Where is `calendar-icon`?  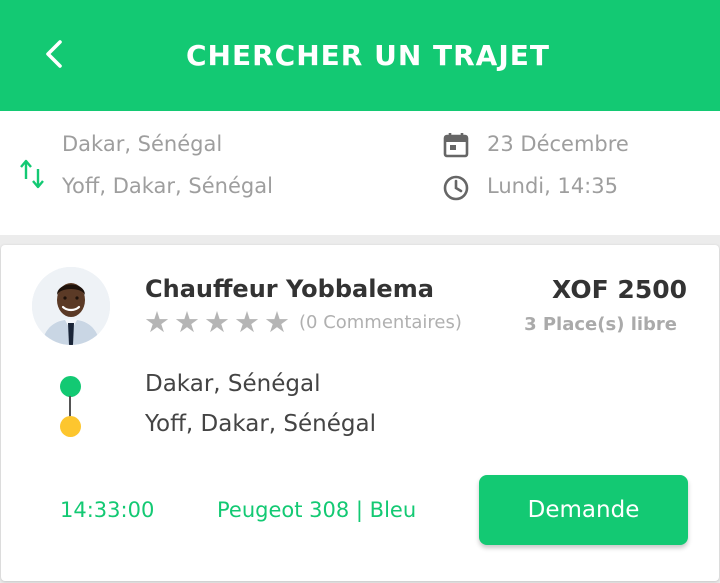 calendar-icon is located at coordinates (456, 145).